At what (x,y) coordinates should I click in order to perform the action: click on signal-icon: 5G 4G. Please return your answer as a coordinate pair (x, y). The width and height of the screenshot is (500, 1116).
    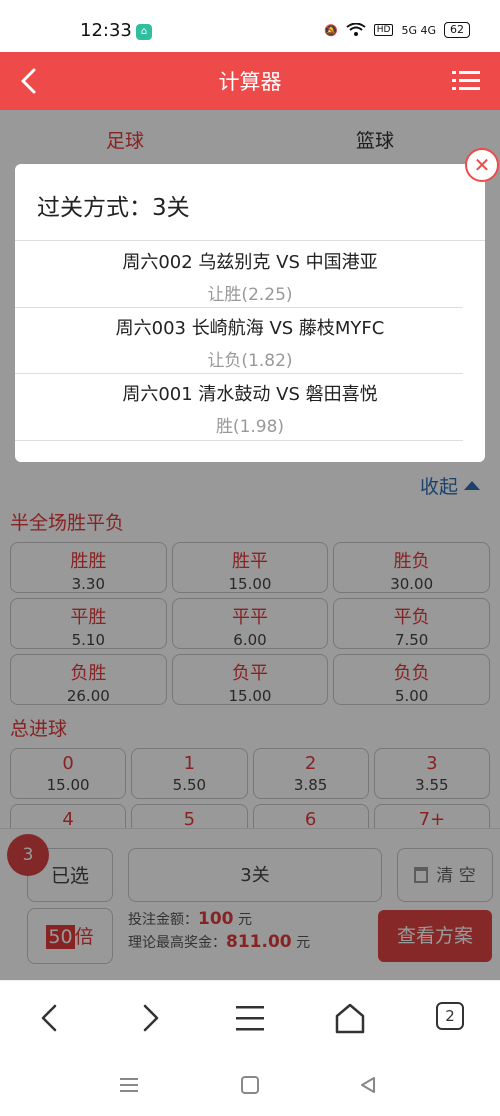
    Looking at the image, I should click on (418, 30).